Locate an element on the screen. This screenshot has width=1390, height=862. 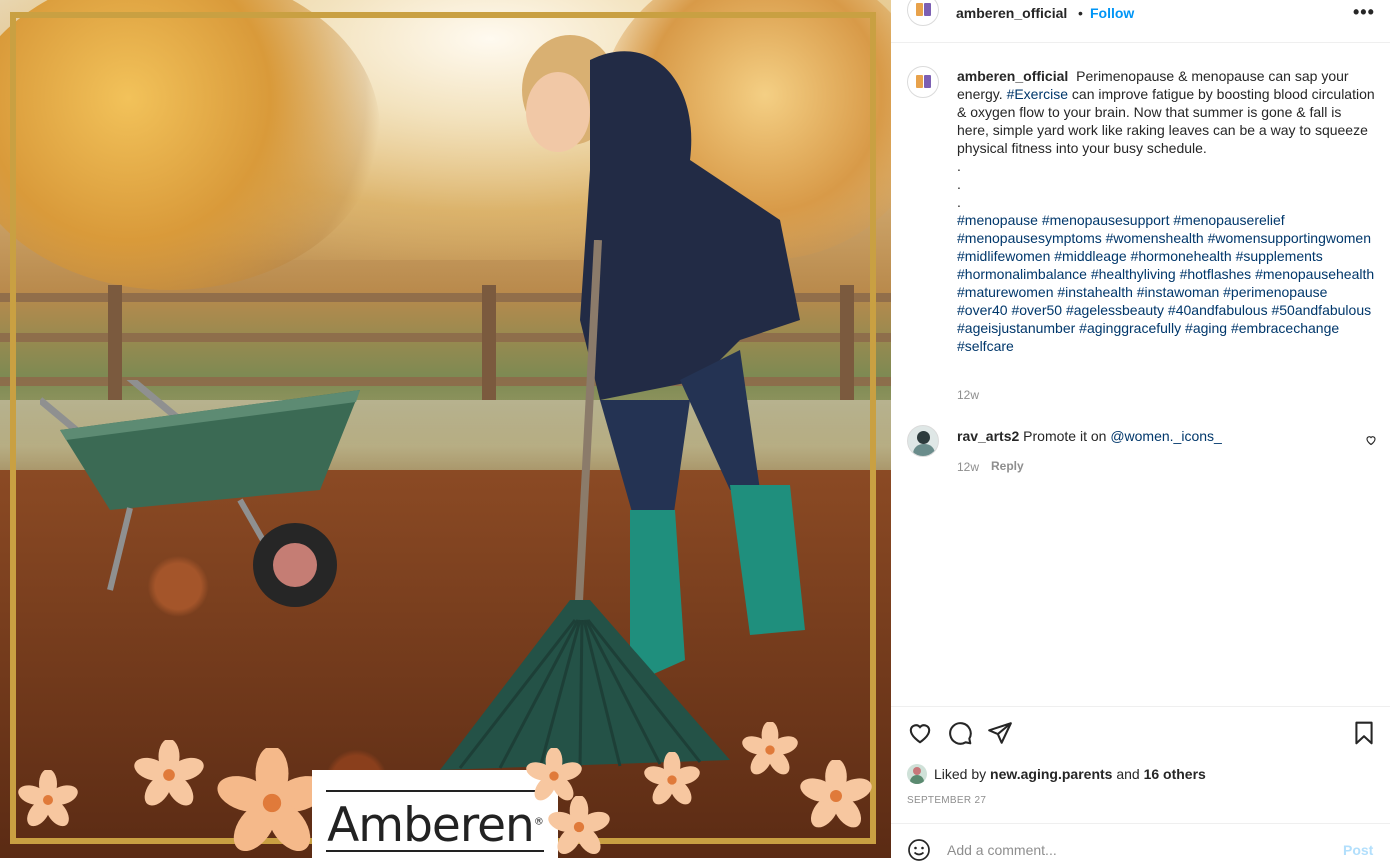
more-options-icon: ••• is located at coordinates (1364, 12).